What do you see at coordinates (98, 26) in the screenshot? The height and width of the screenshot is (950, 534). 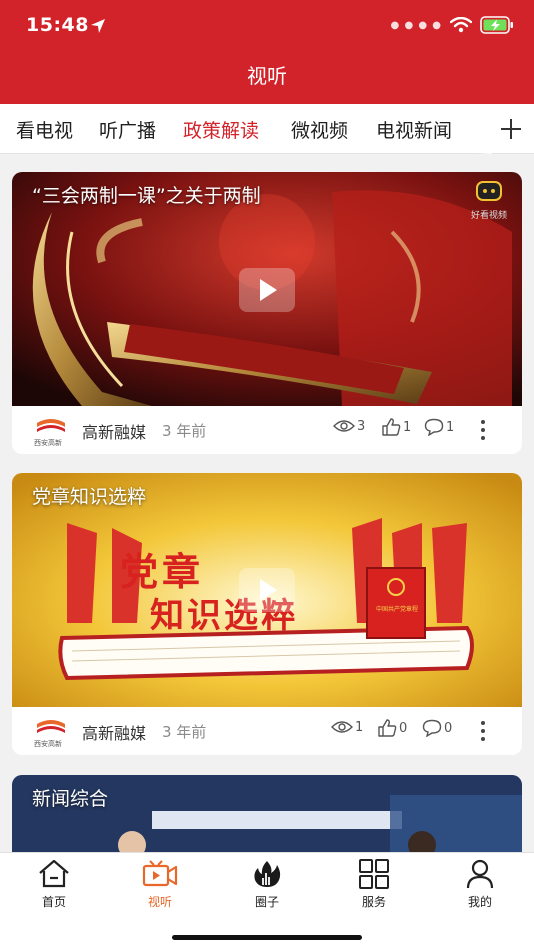 I see `location-arrow-icon` at bounding box center [98, 26].